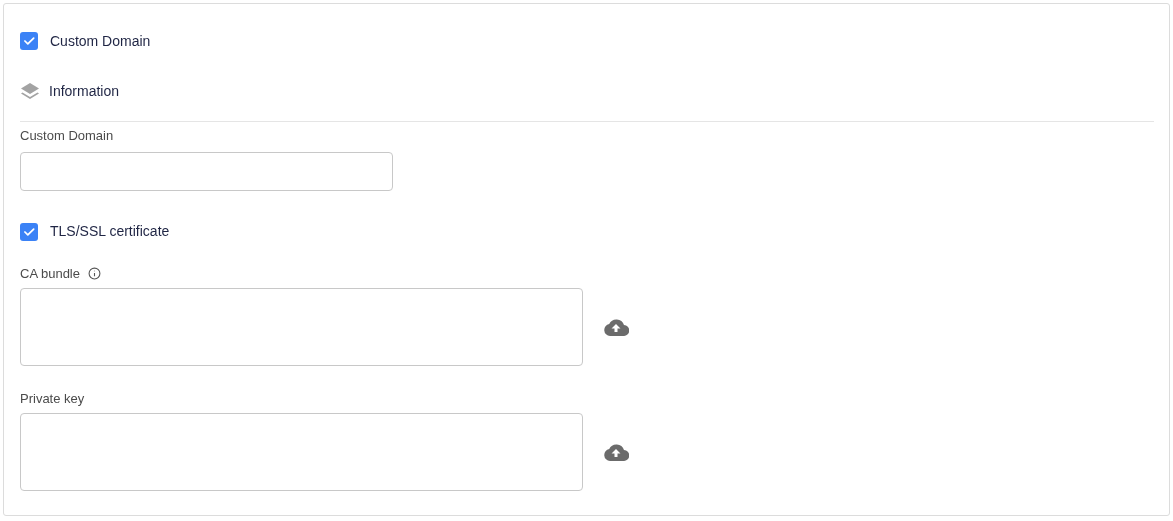 The image size is (1173, 521). Describe the element at coordinates (67, 136) in the screenshot. I see `field-label: Custom Domain` at that location.